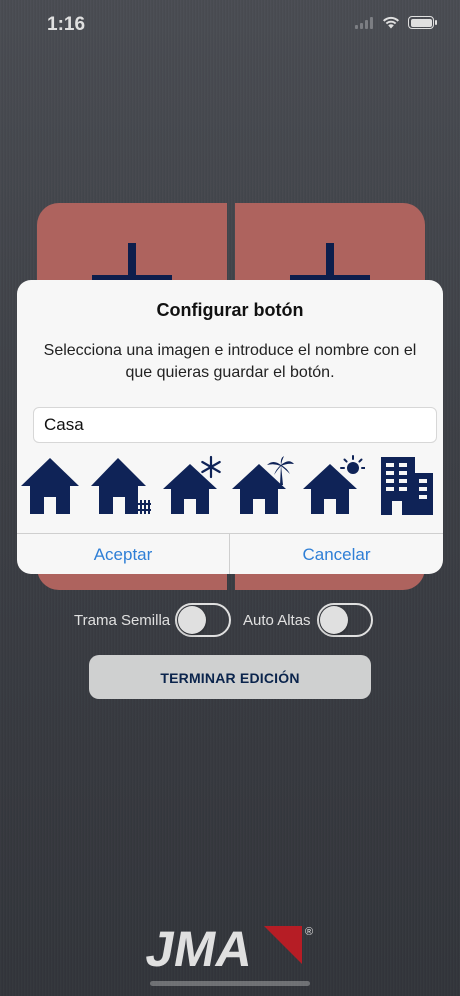 The height and width of the screenshot is (996, 460). I want to click on button-name-input, so click(235, 425).